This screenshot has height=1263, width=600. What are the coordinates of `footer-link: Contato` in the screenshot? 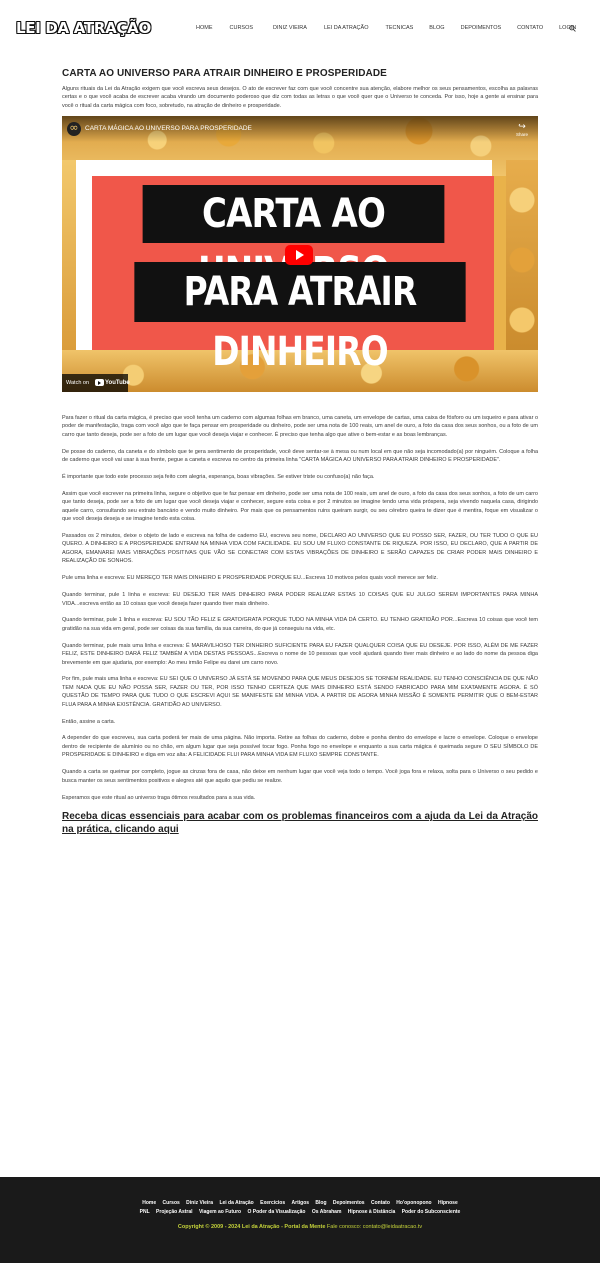 It's located at (380, 1203).